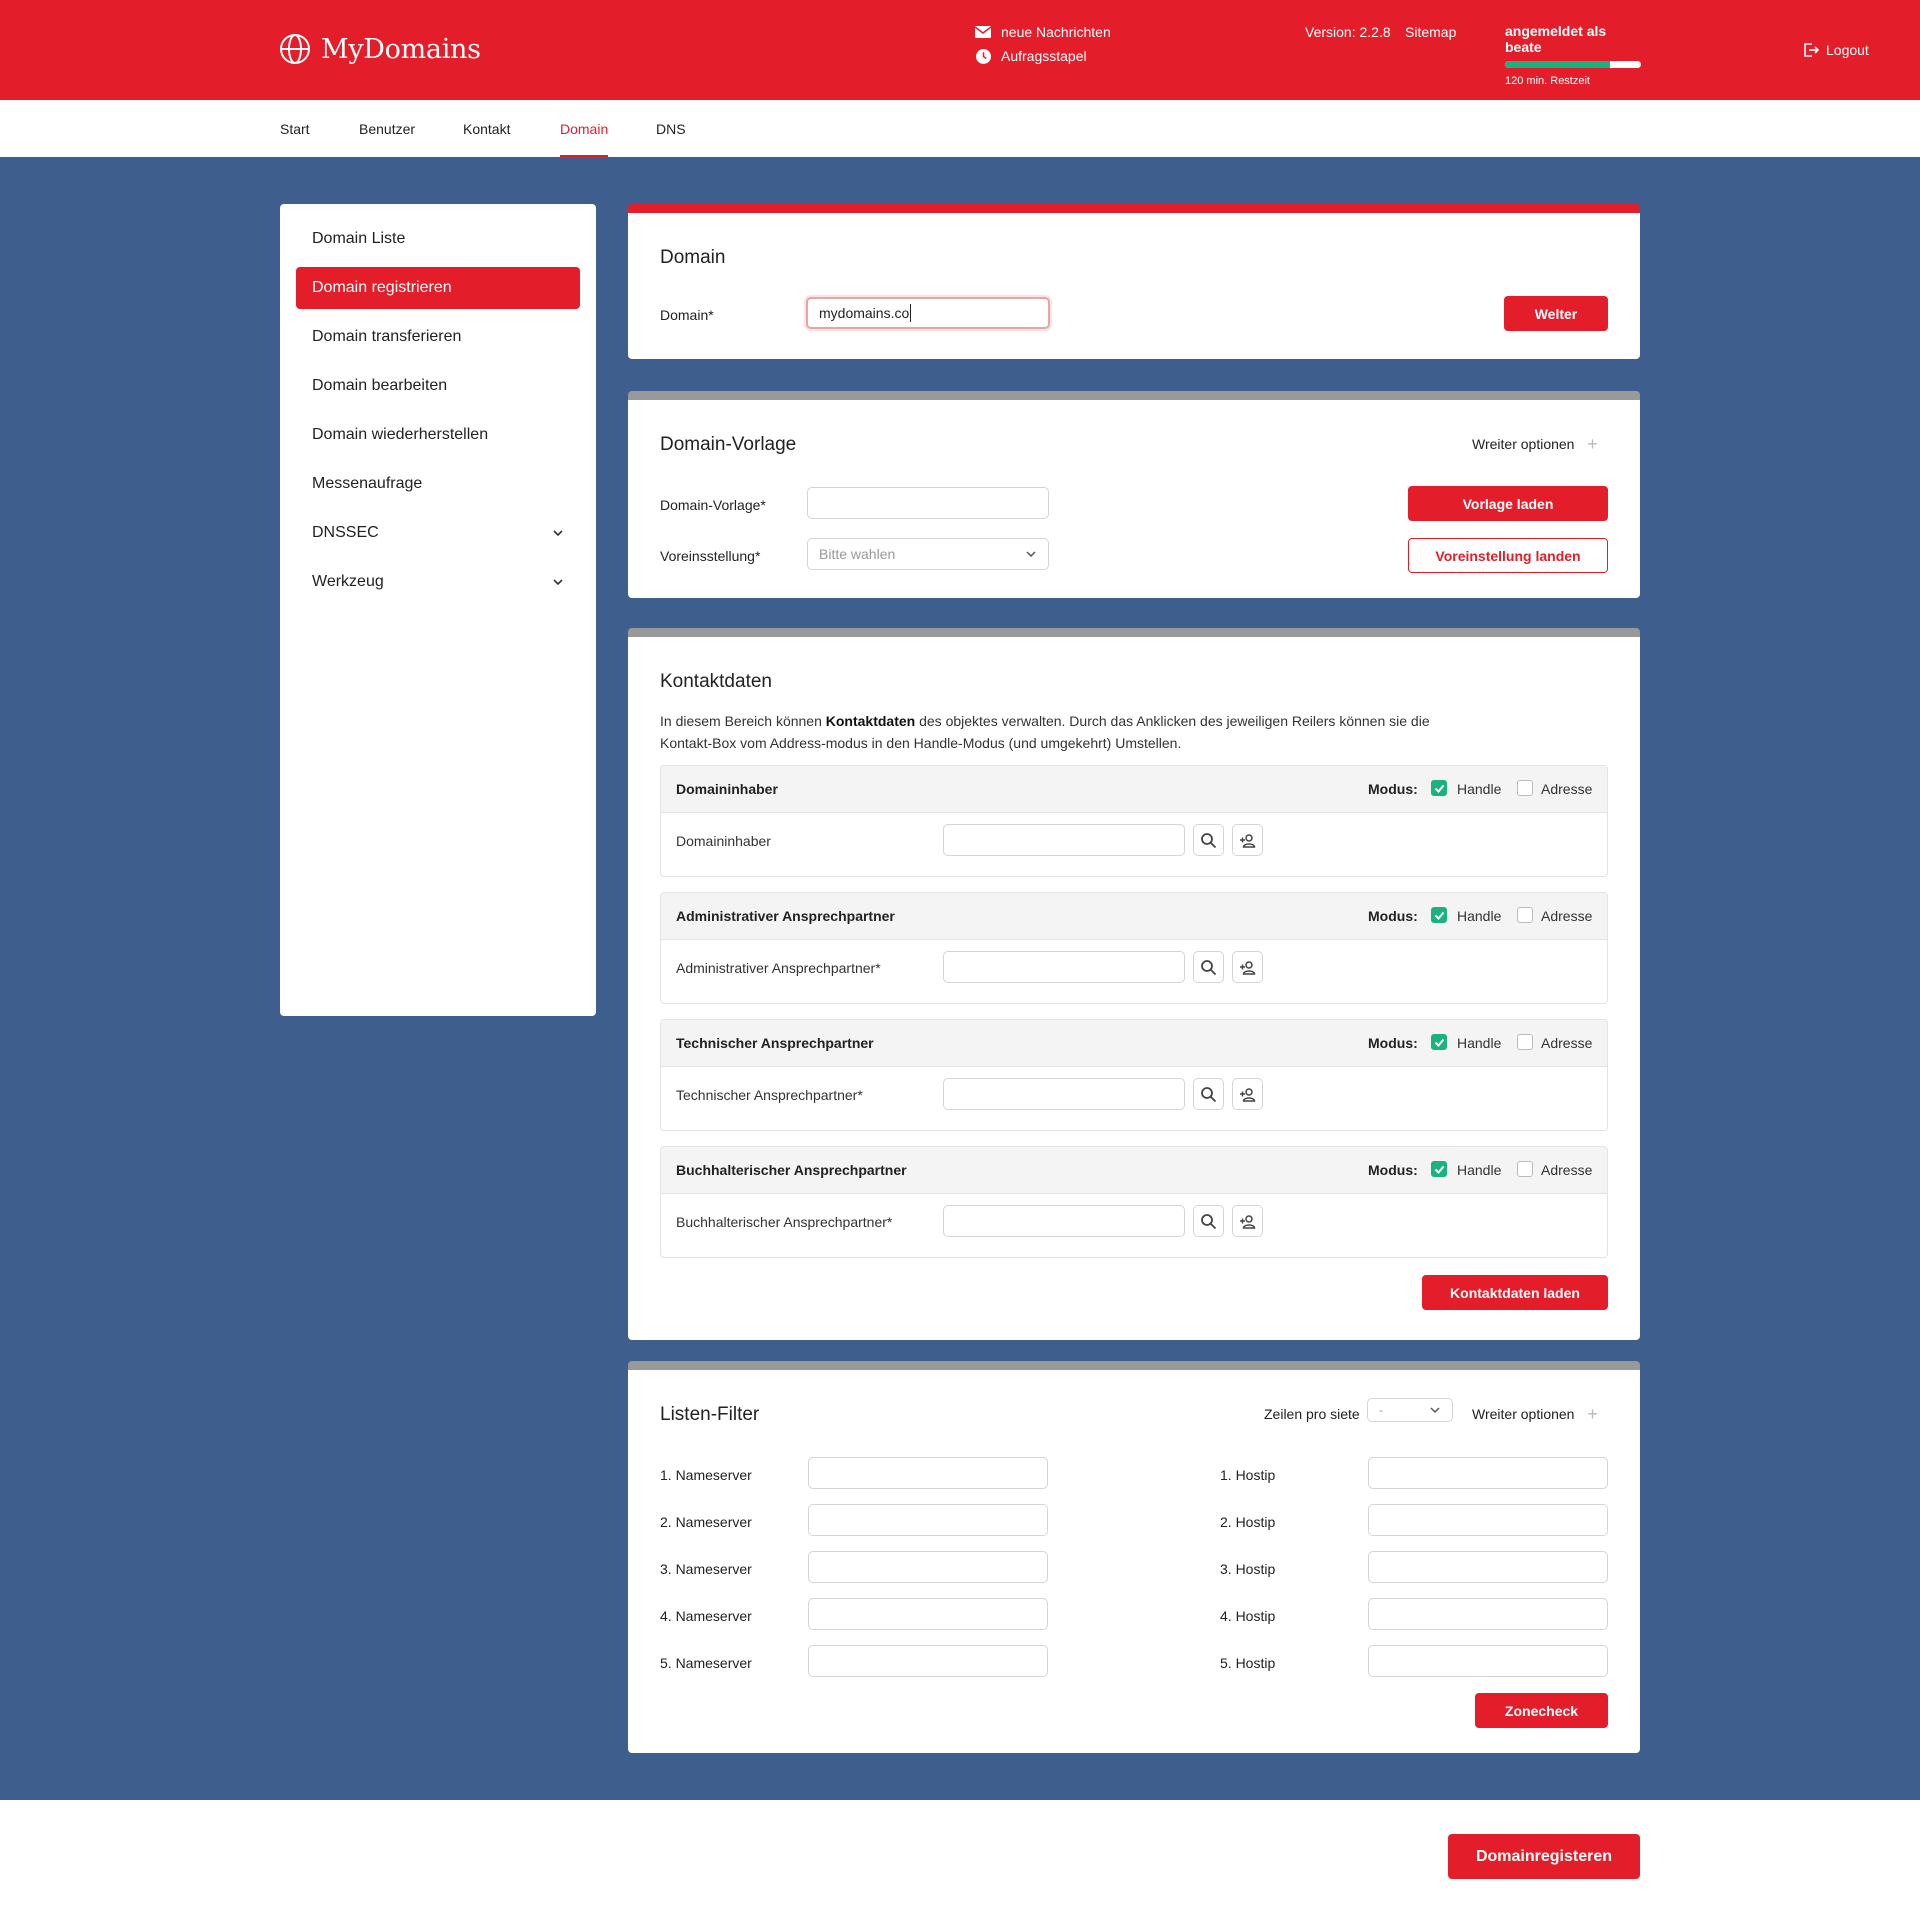  Describe the element at coordinates (1515, 1292) in the screenshot. I see `load-contacts-button: Kontaktdaten laden` at that location.